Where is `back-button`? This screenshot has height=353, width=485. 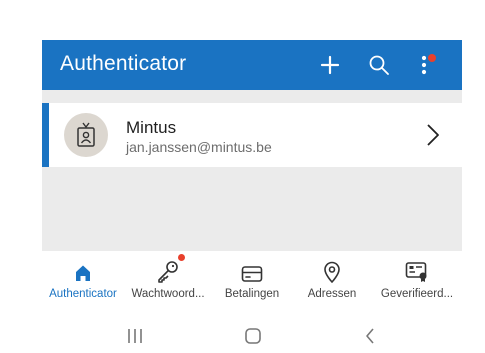
back-button is located at coordinates (370, 336).